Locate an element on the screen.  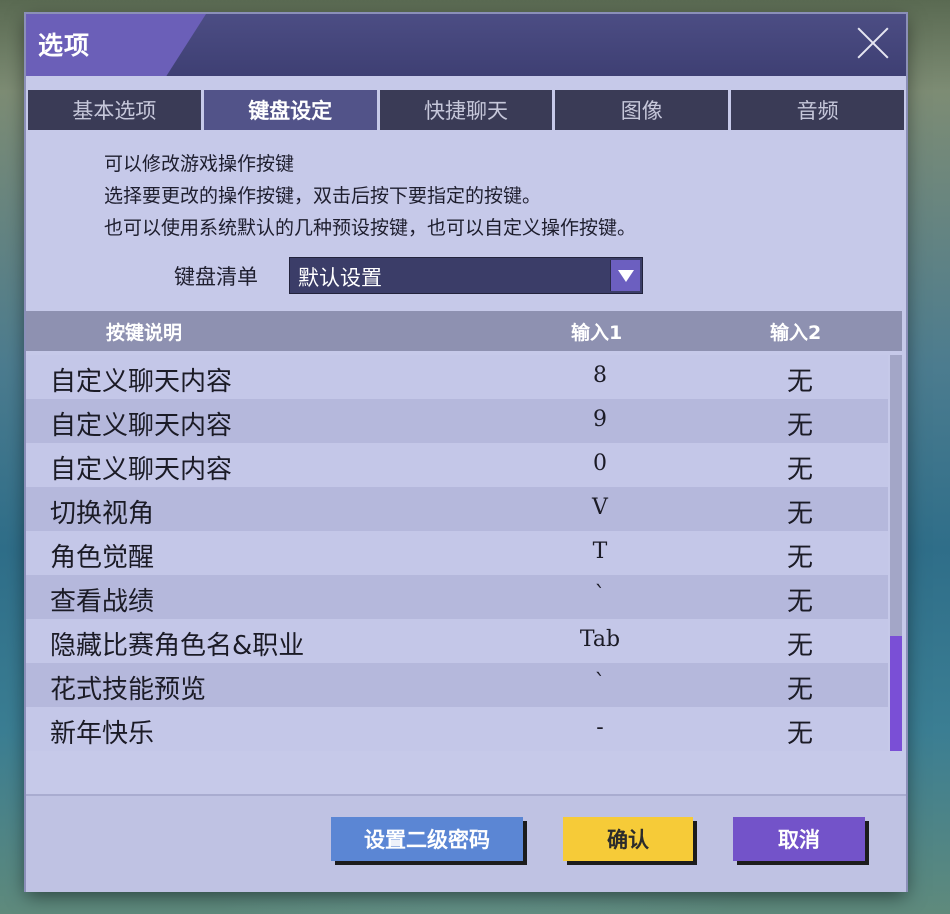
cancel-button: 取消 is located at coordinates (799, 839).